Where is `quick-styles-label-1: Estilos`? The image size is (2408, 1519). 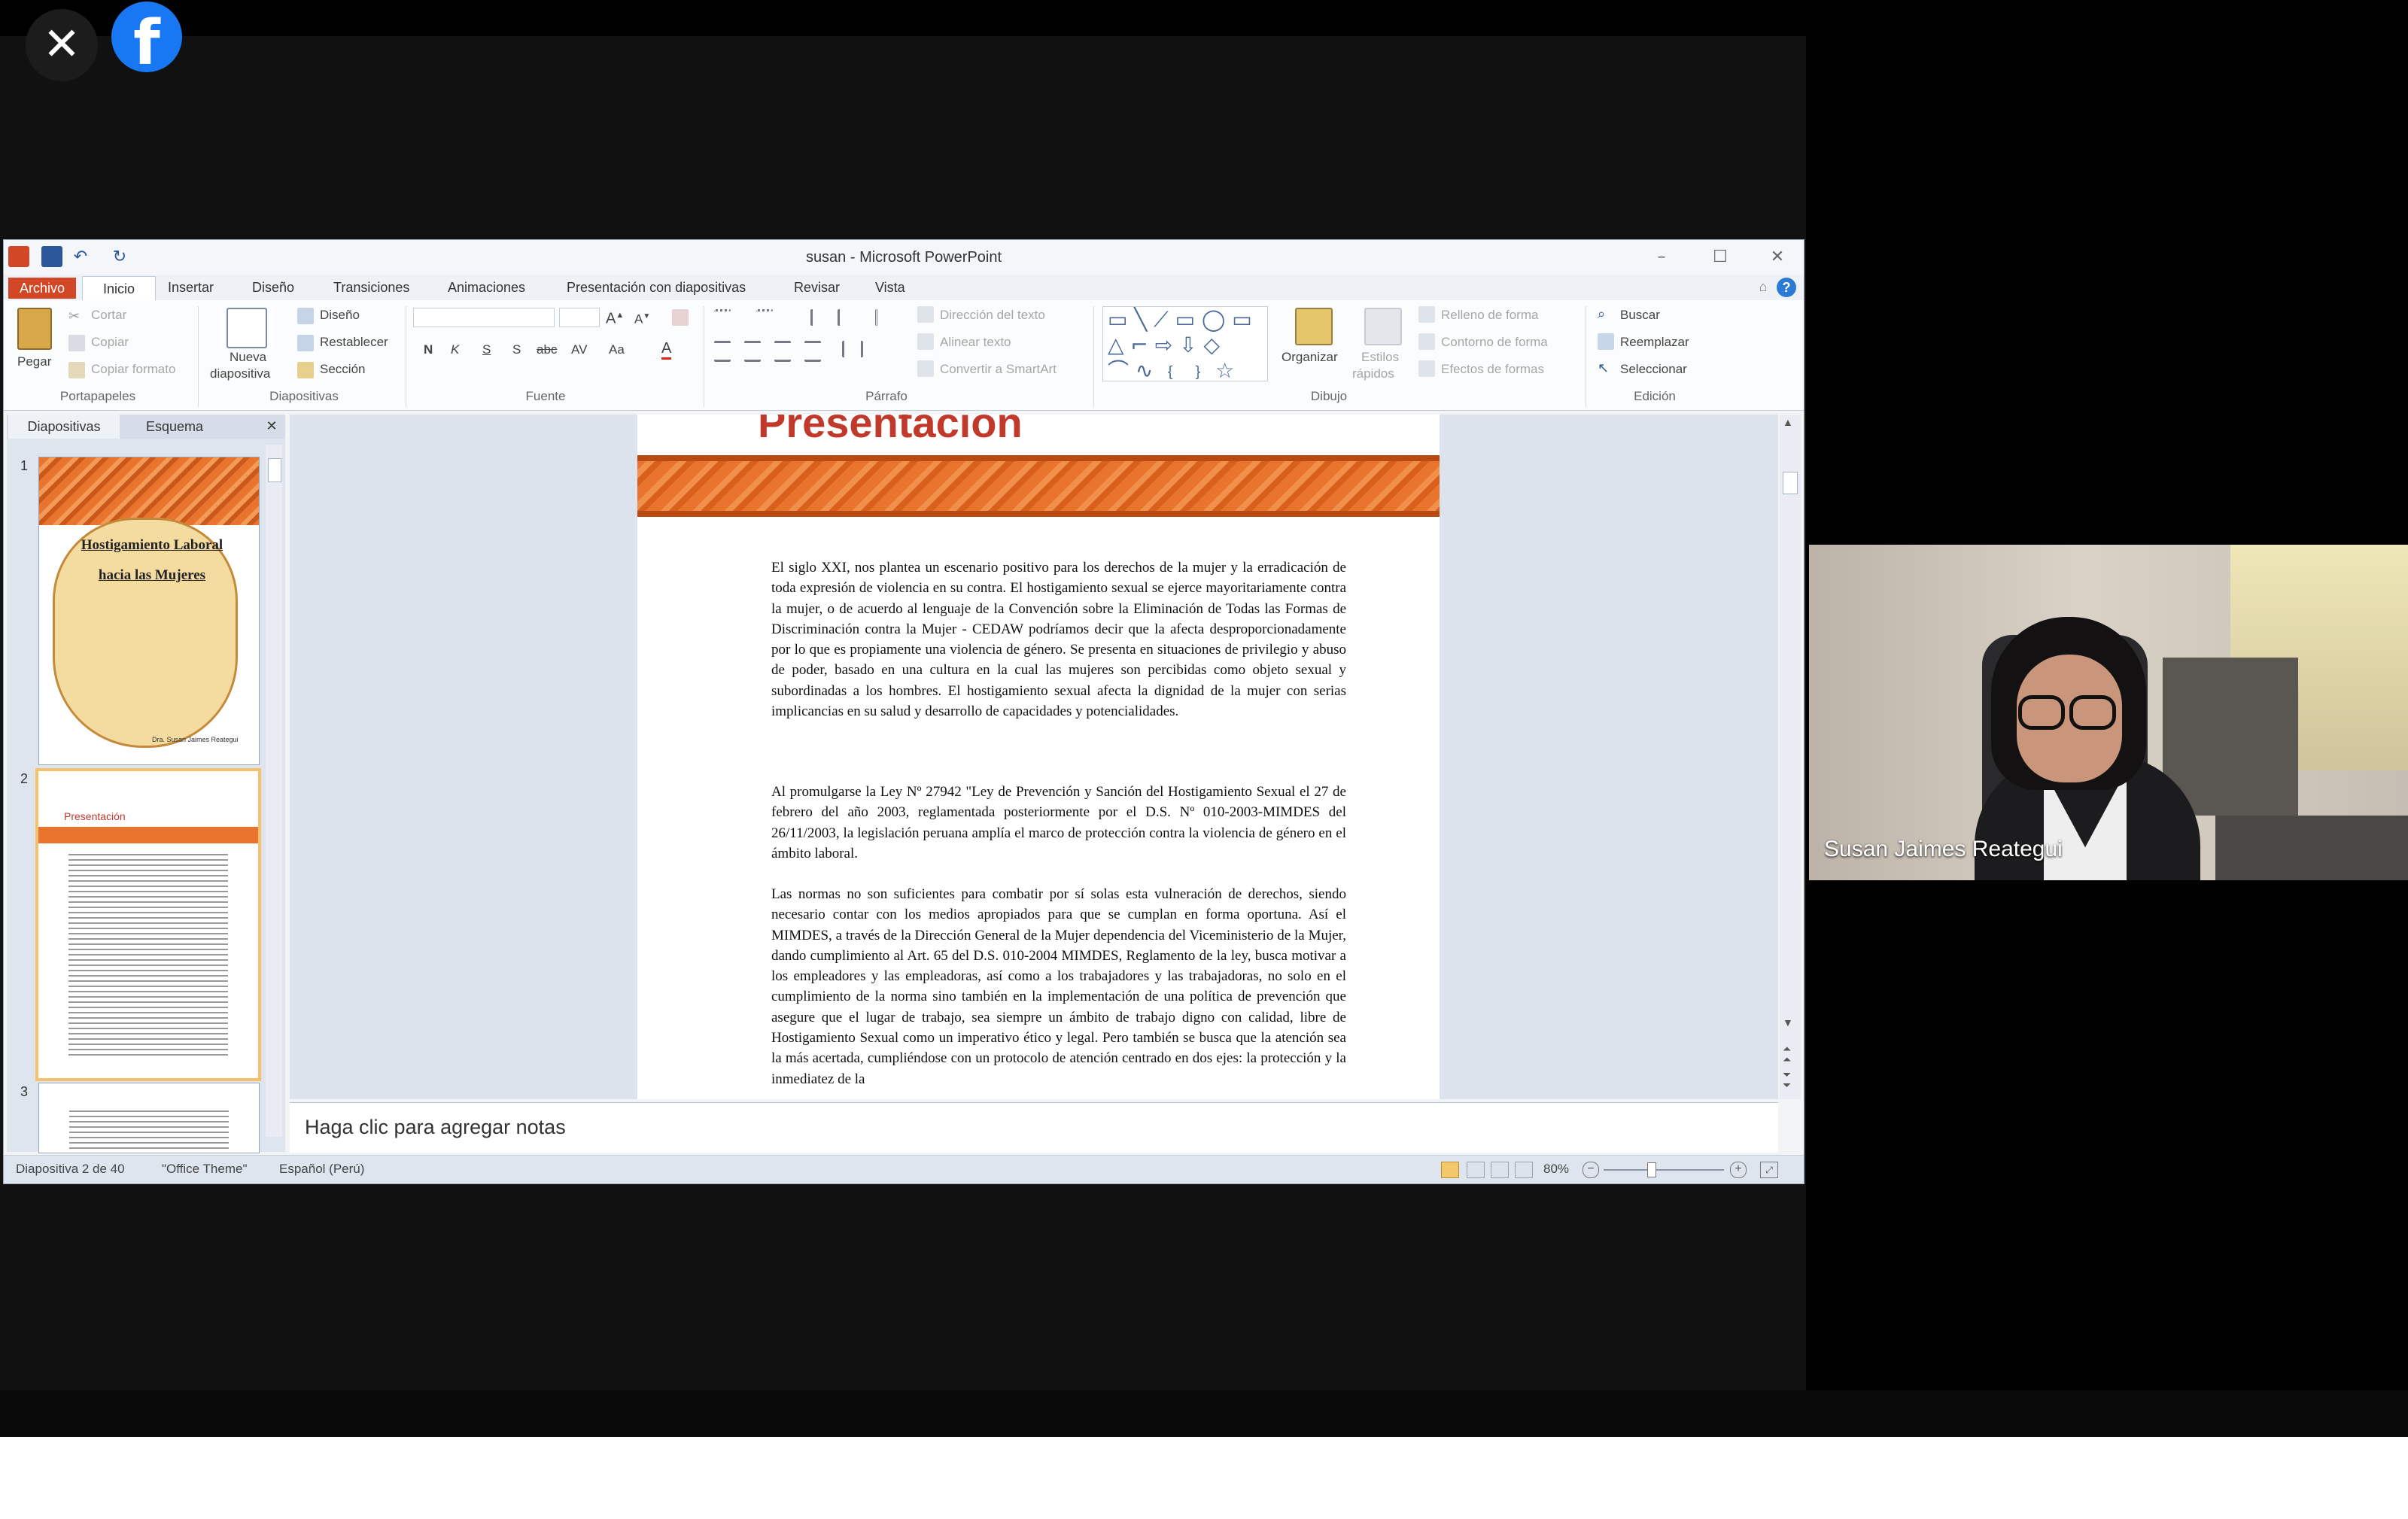 quick-styles-label-1: Estilos is located at coordinates (1380, 357).